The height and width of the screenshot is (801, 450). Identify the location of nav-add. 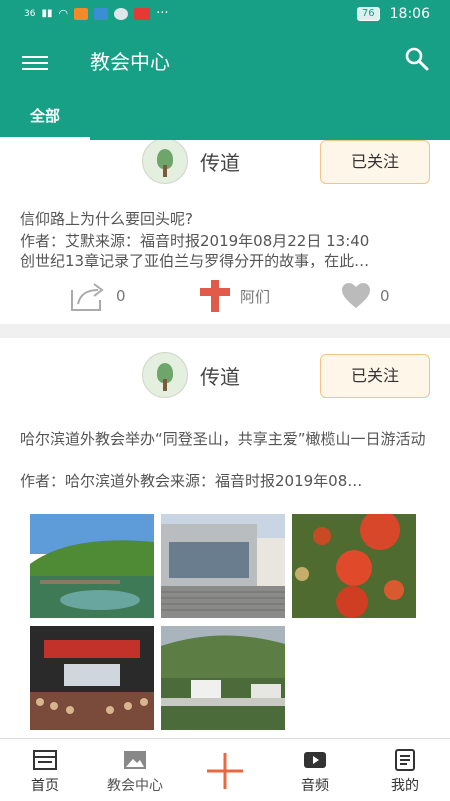
(225, 770).